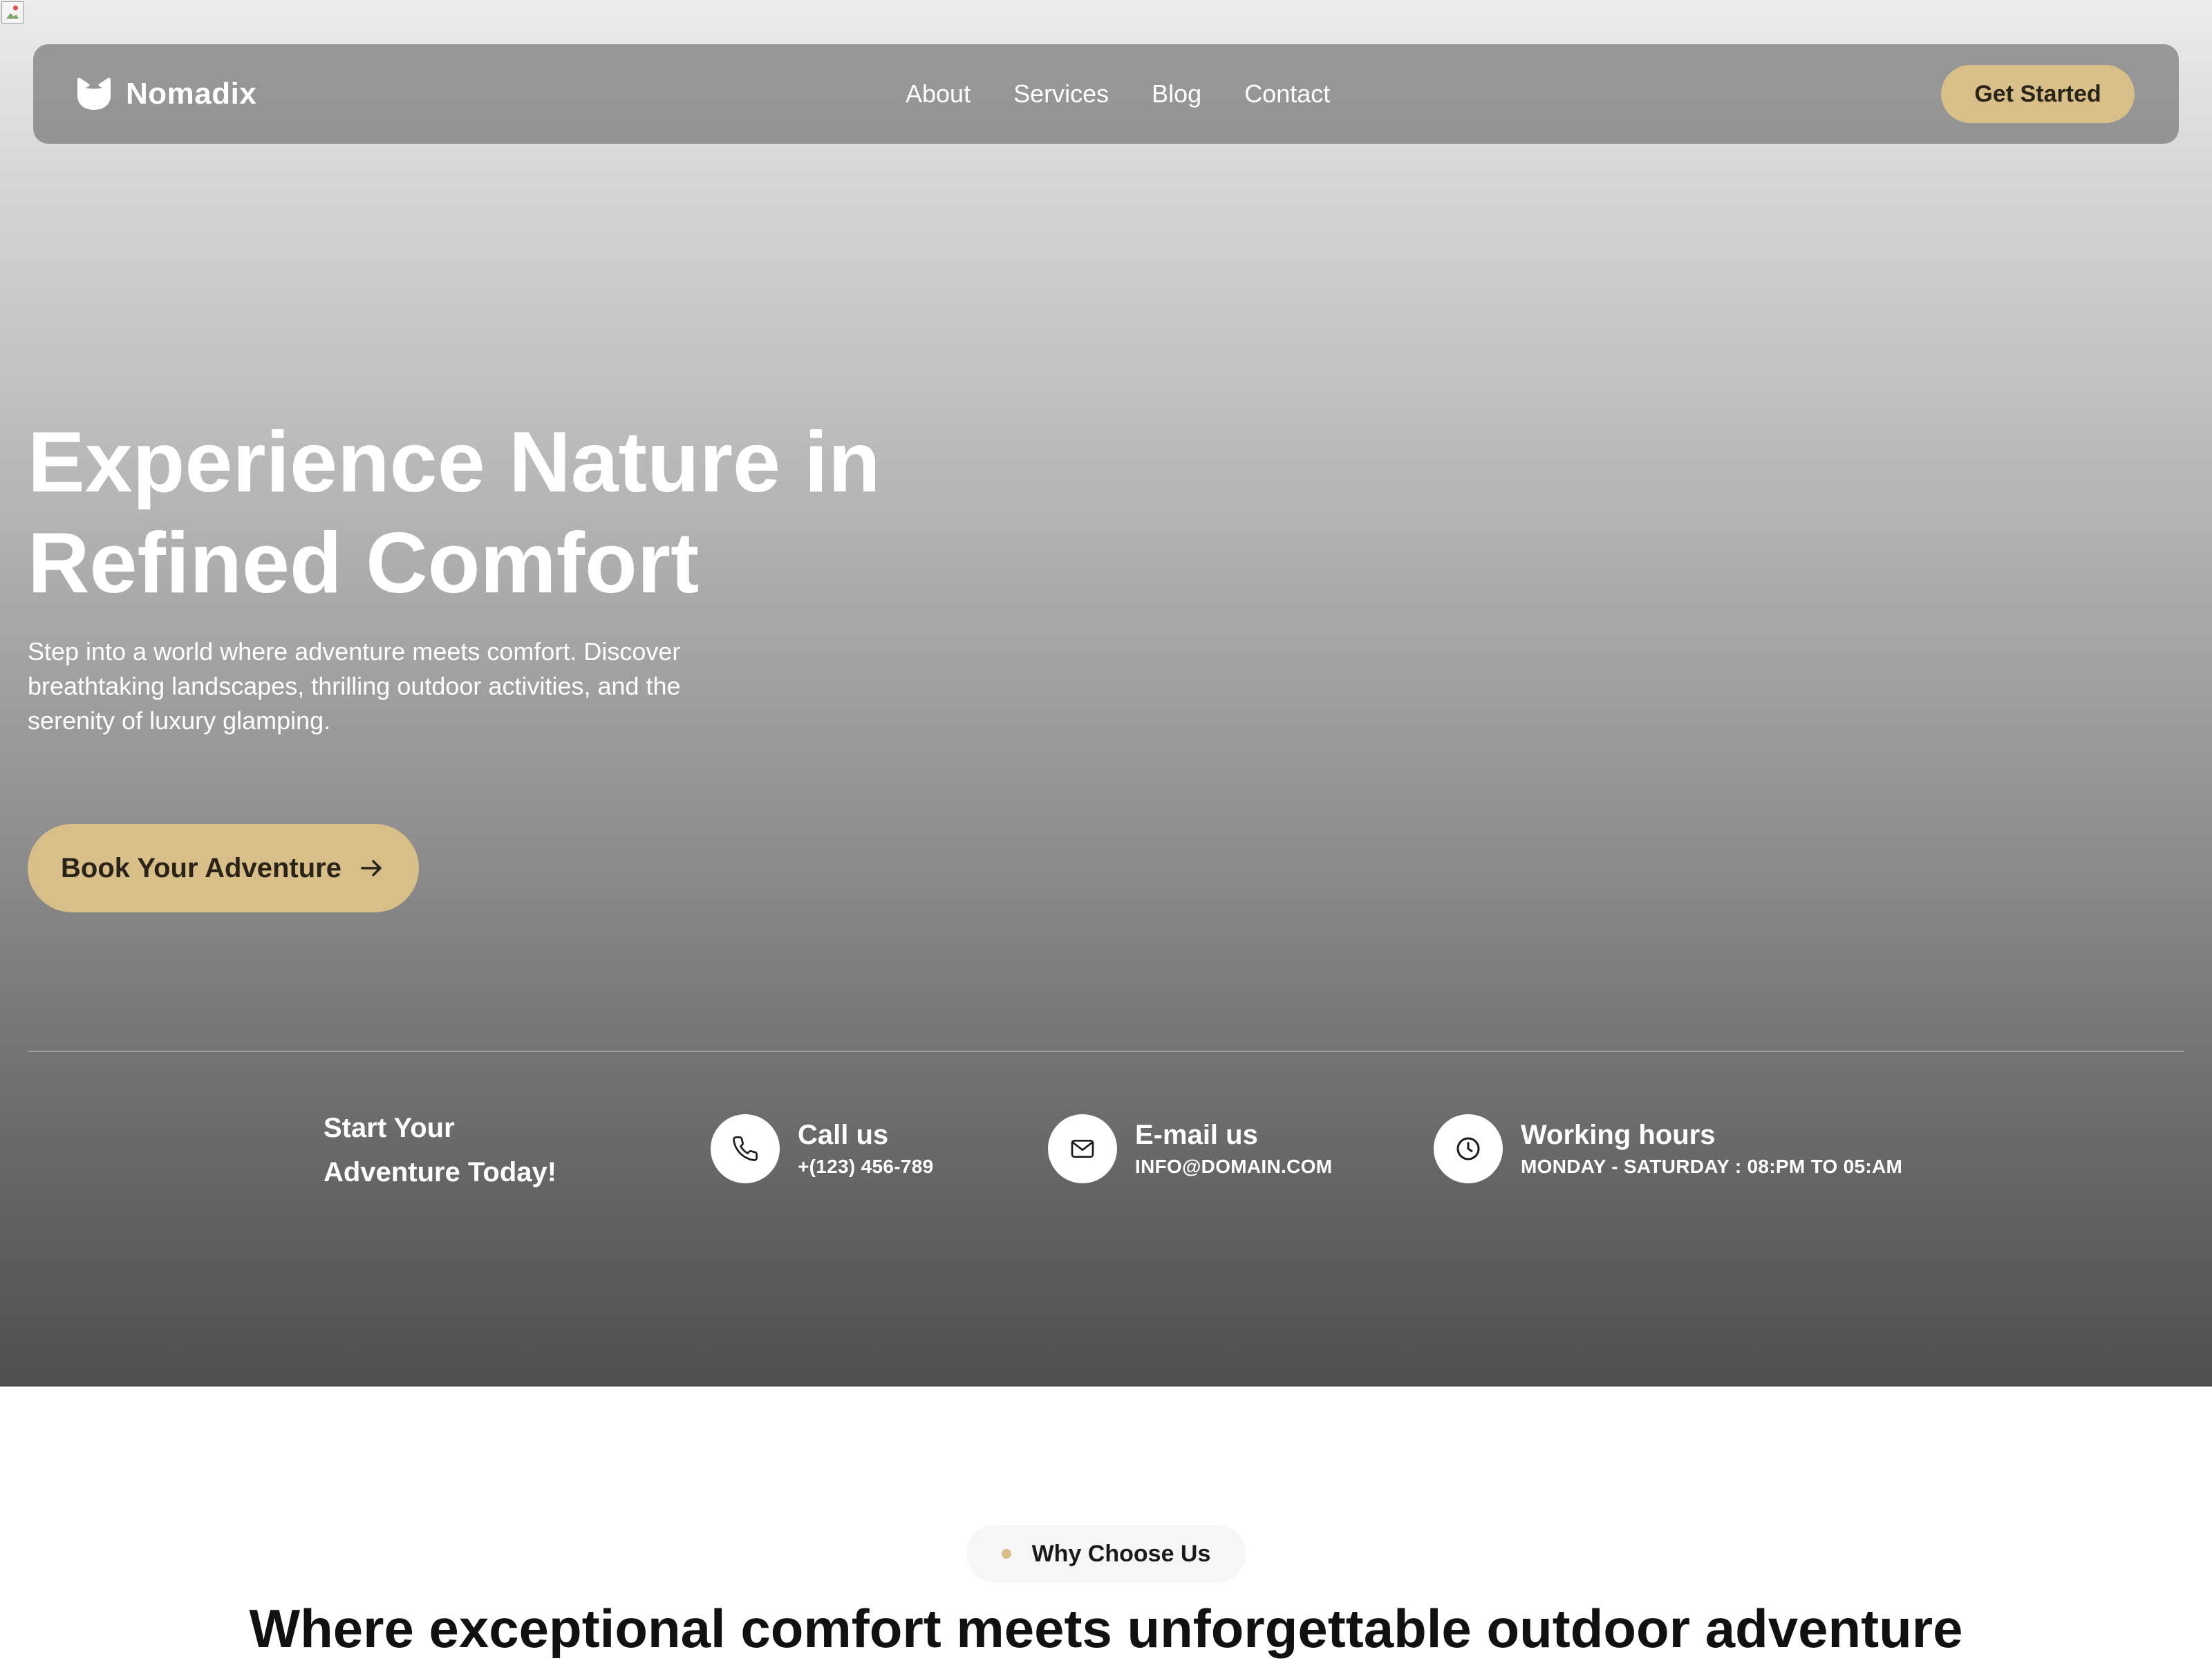 This screenshot has width=2212, height=1663. What do you see at coordinates (1121, 1553) in the screenshot?
I see `why-choose-us-text: Why Choose Us` at bounding box center [1121, 1553].